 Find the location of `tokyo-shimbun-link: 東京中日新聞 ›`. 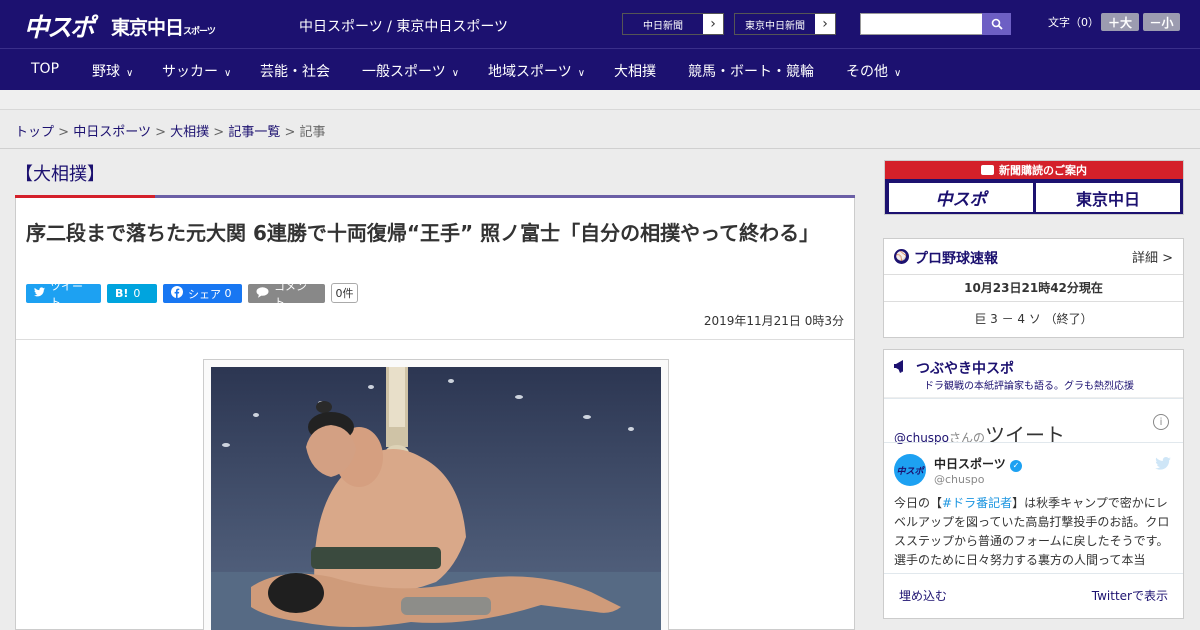

tokyo-shimbun-link: 東京中日新聞 › is located at coordinates (785, 24).